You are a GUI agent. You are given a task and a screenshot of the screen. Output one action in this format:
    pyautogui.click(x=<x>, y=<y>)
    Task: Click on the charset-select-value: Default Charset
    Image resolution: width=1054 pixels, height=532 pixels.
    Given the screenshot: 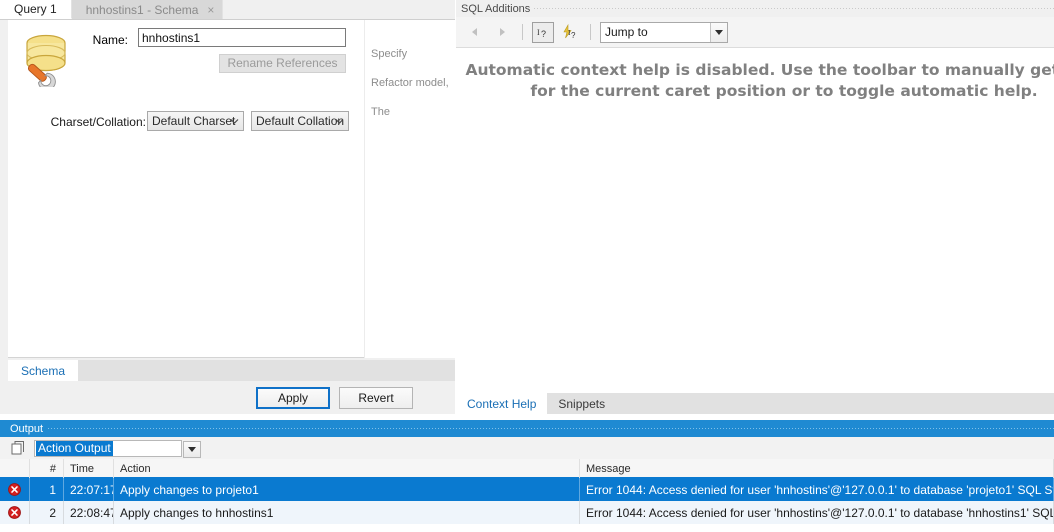 What is the action you would take?
    pyautogui.click(x=194, y=121)
    